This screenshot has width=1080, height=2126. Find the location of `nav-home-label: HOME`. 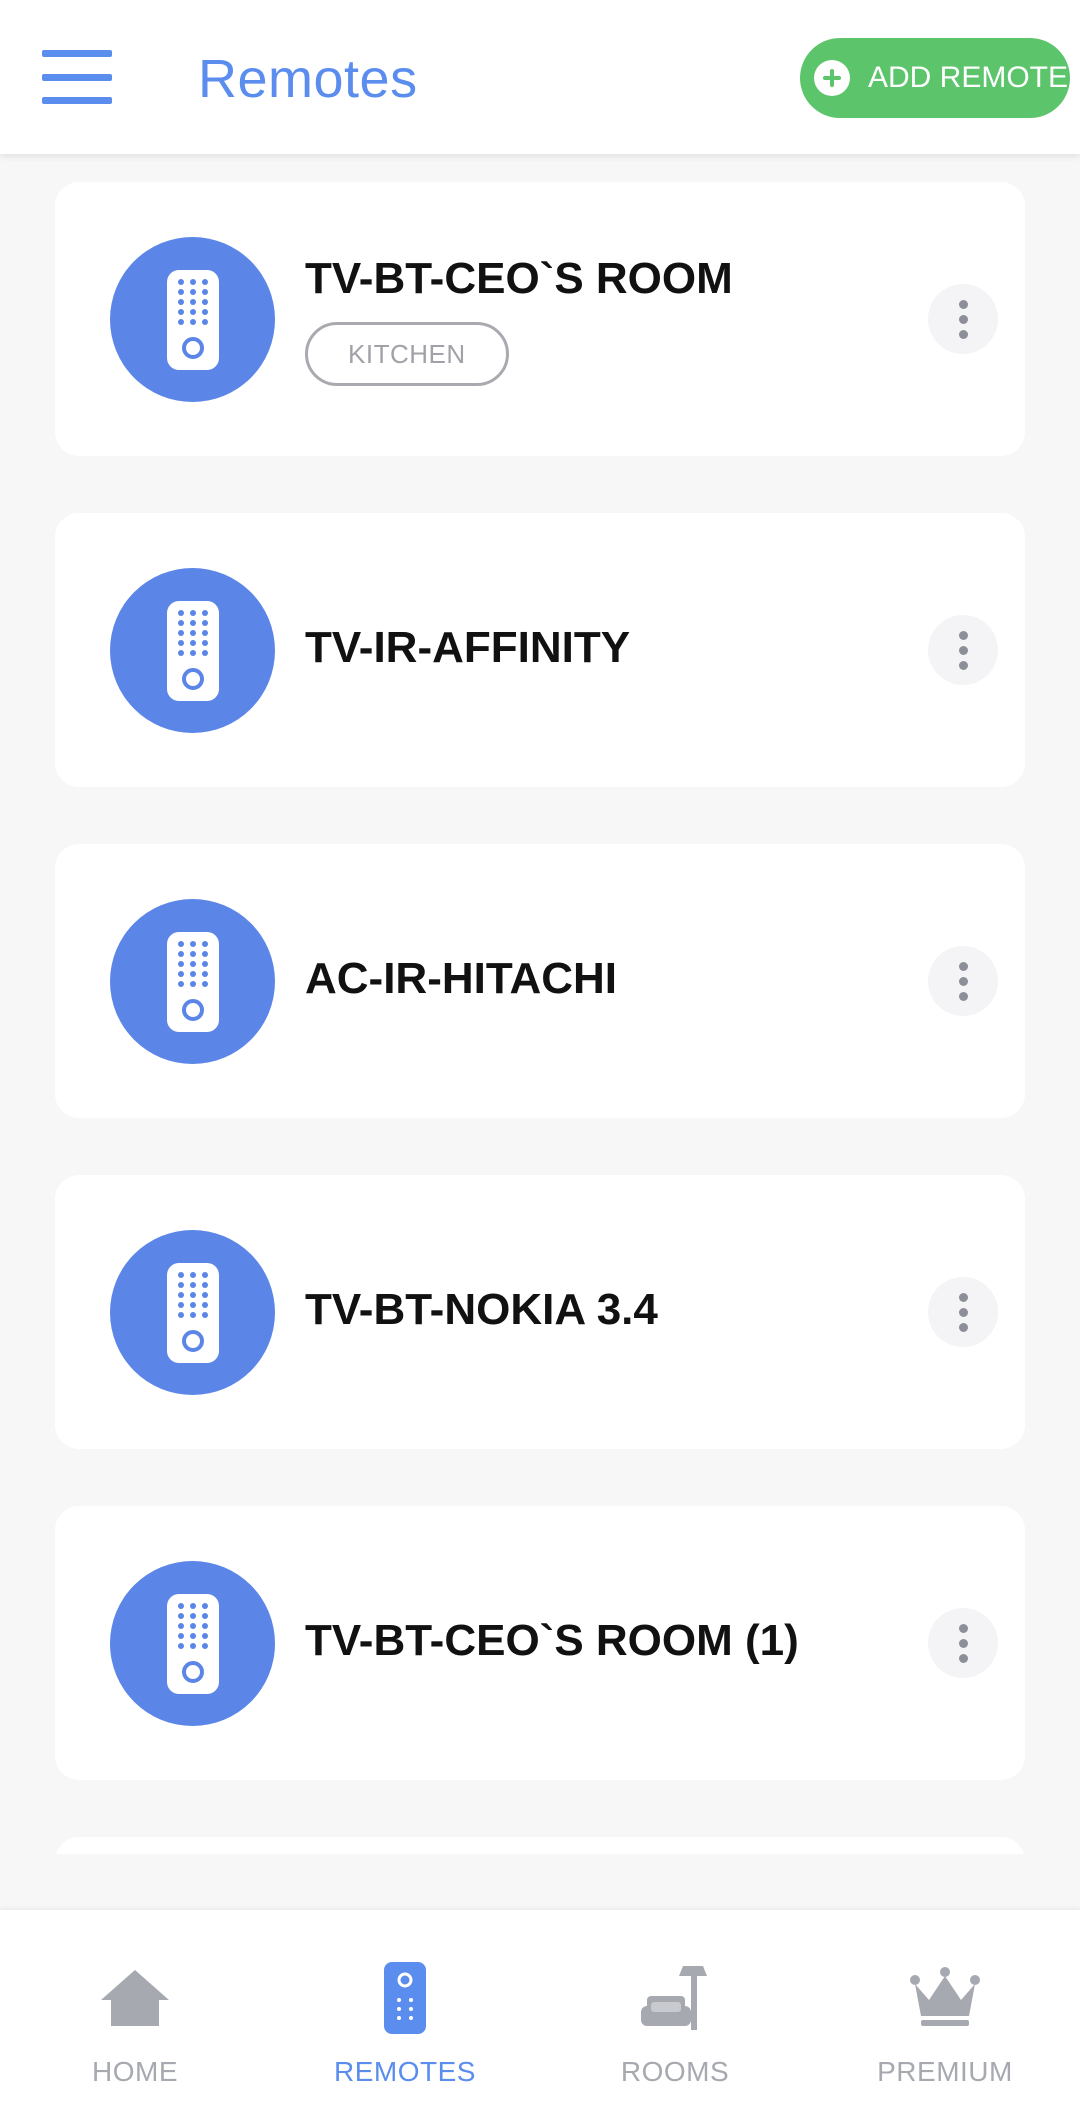

nav-home-label: HOME is located at coordinates (135, 2071).